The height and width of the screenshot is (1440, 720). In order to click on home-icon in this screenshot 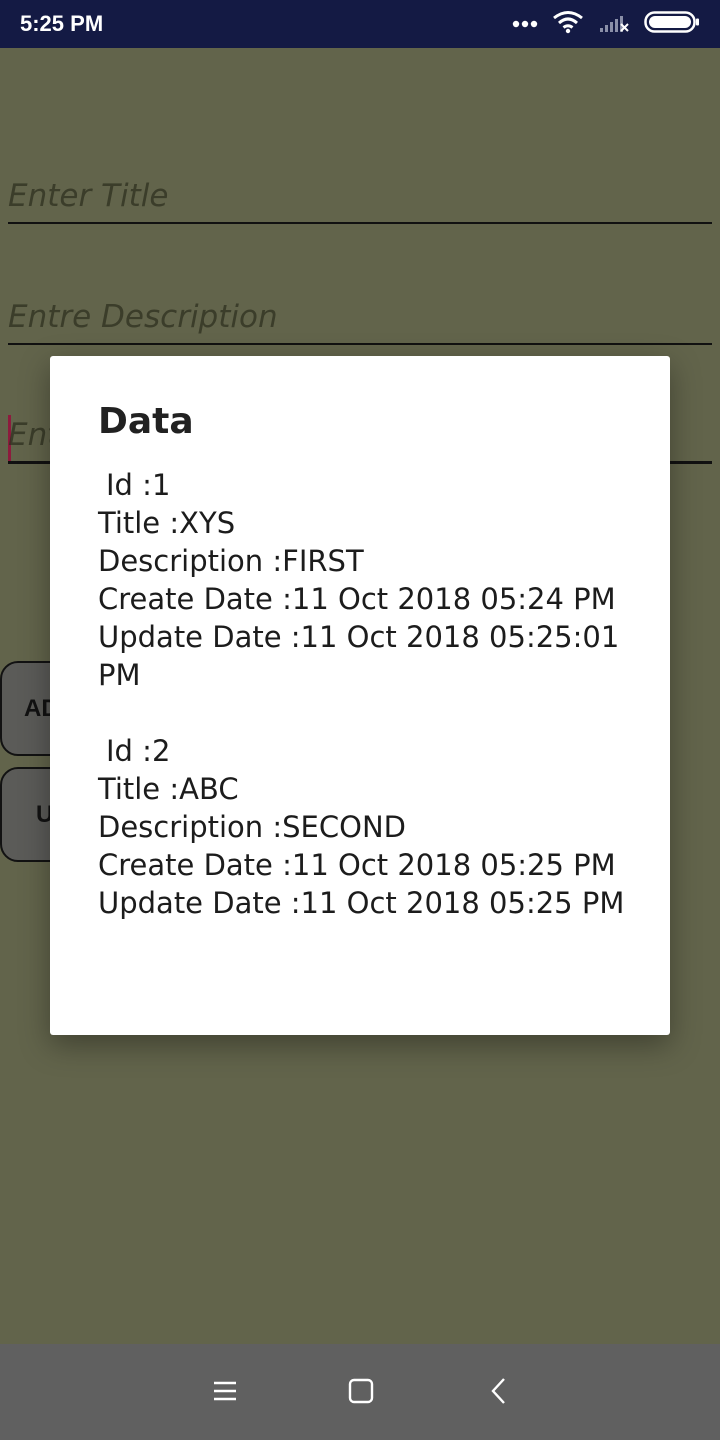, I will do `click(361, 1392)`.